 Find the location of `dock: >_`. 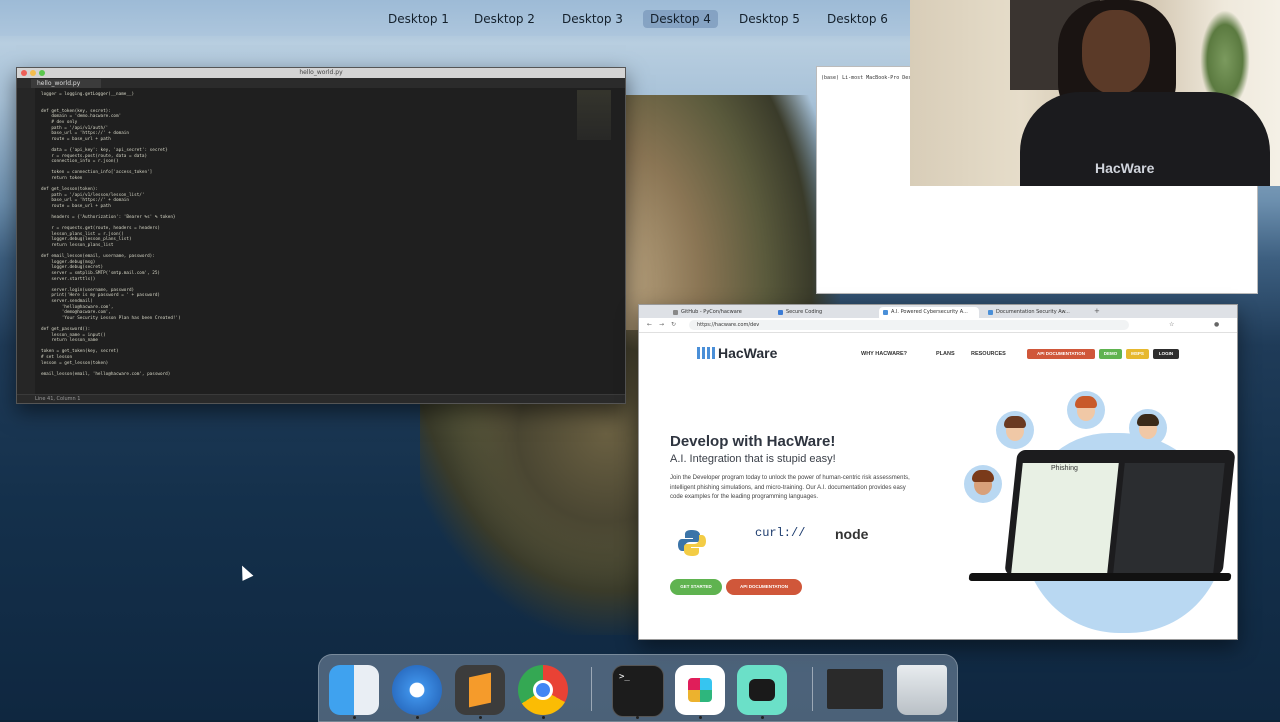

dock: >_ is located at coordinates (638, 688).